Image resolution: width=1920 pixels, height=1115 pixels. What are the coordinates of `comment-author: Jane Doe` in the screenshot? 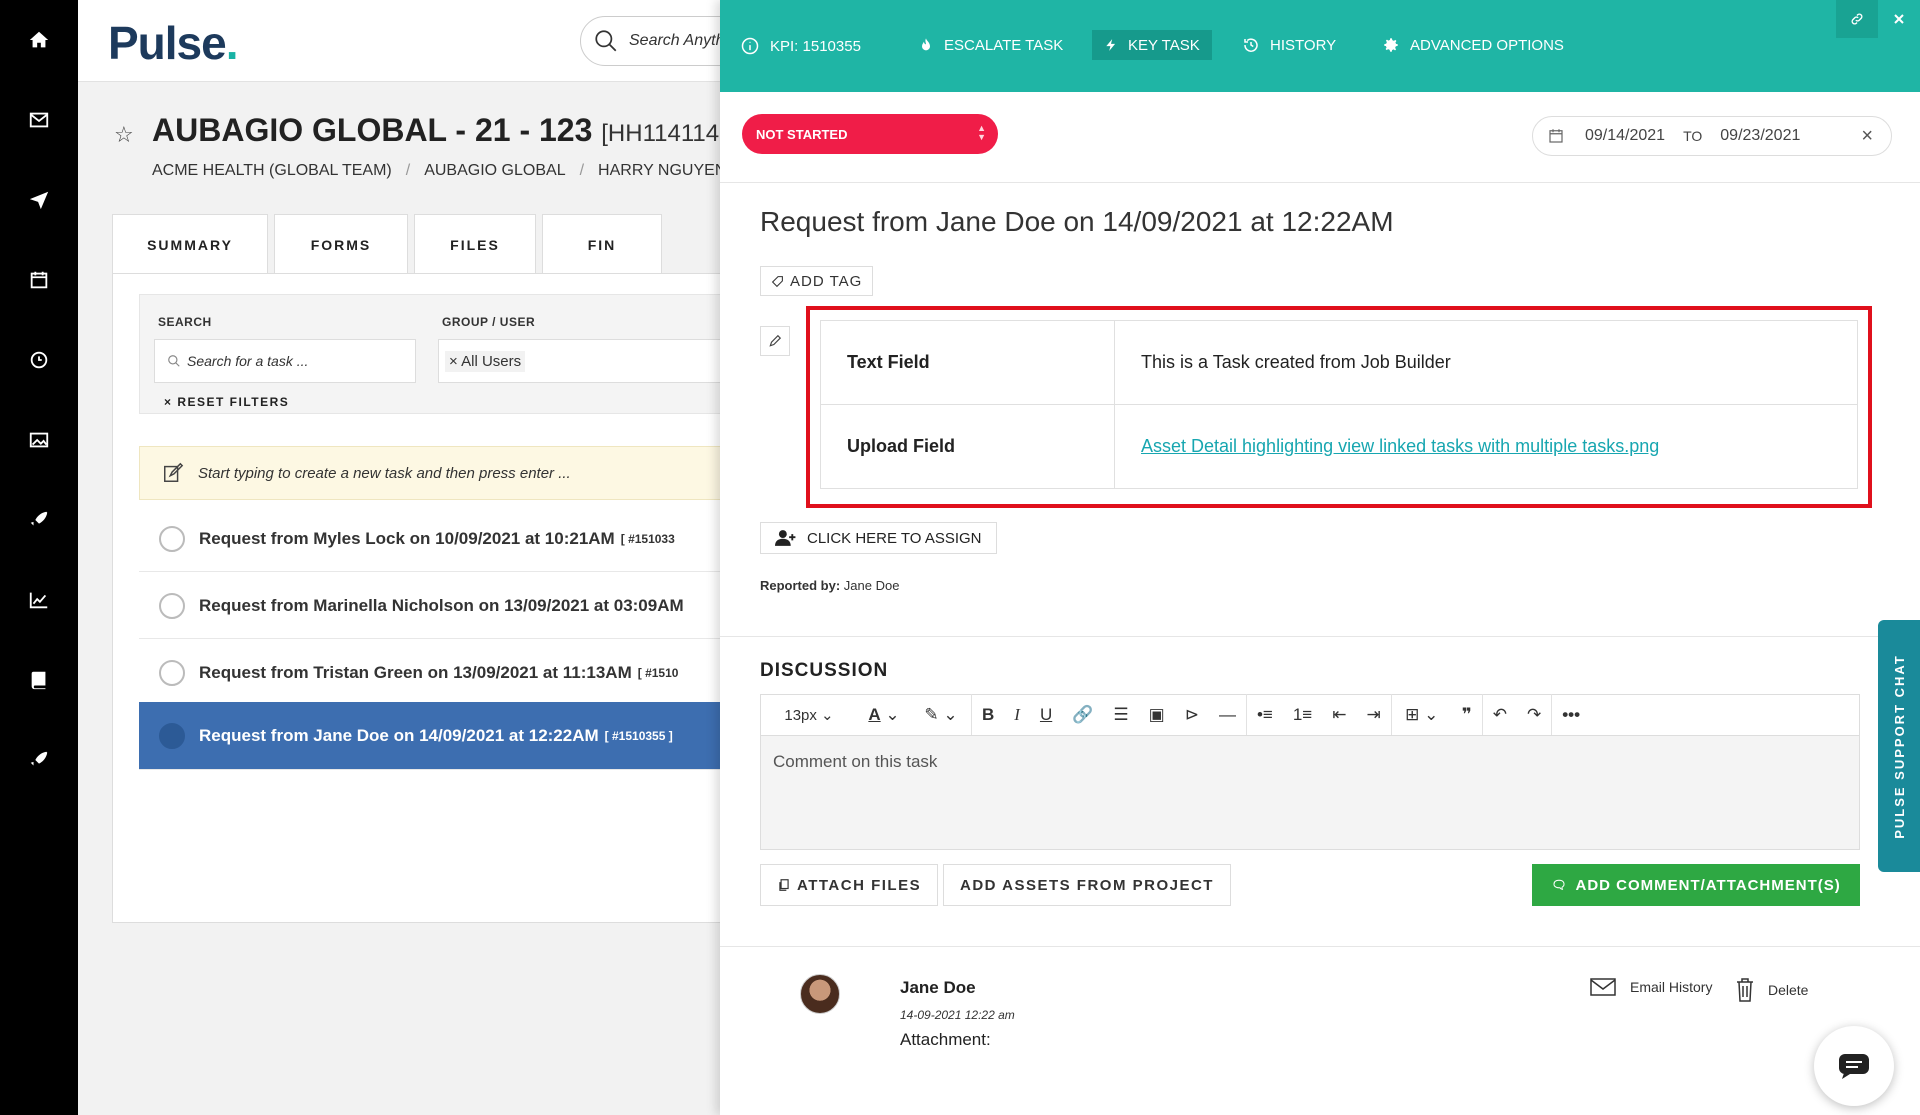 It's located at (938, 987).